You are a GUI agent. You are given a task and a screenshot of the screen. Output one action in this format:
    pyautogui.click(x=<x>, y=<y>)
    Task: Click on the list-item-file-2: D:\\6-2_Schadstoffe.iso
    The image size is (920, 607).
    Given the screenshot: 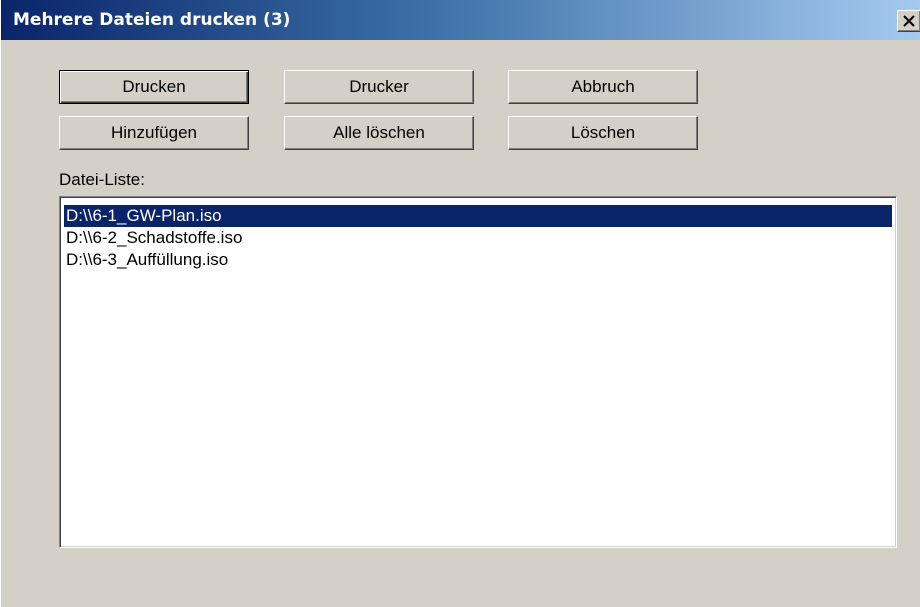 What is the action you would take?
    pyautogui.click(x=478, y=238)
    